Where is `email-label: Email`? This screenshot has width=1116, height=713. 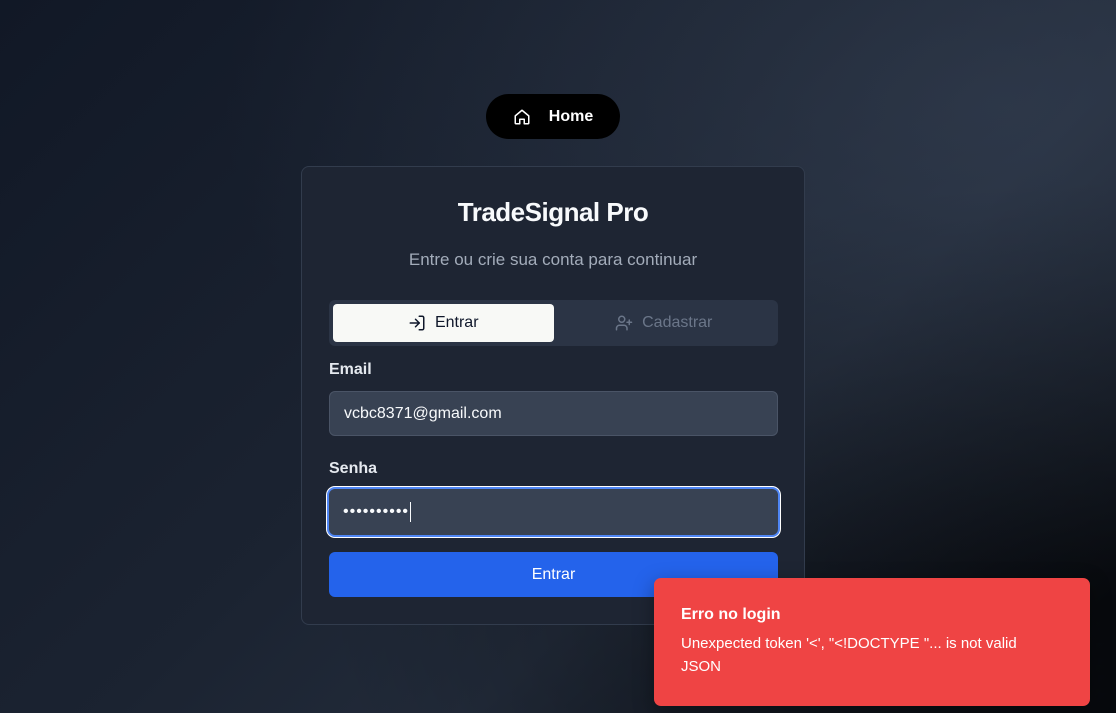
email-label: Email is located at coordinates (350, 369).